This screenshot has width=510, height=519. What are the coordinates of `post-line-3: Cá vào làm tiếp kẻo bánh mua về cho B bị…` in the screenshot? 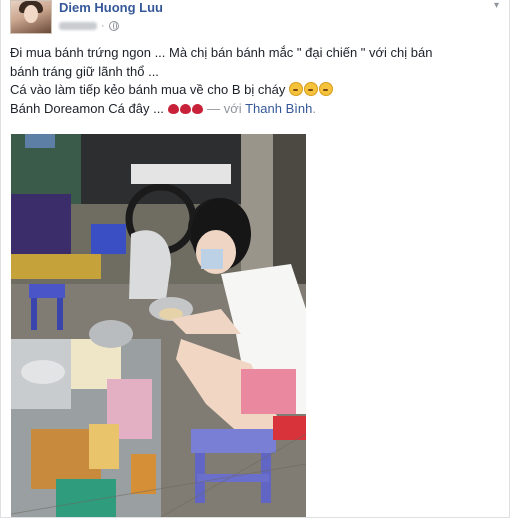 It's located at (255, 90).